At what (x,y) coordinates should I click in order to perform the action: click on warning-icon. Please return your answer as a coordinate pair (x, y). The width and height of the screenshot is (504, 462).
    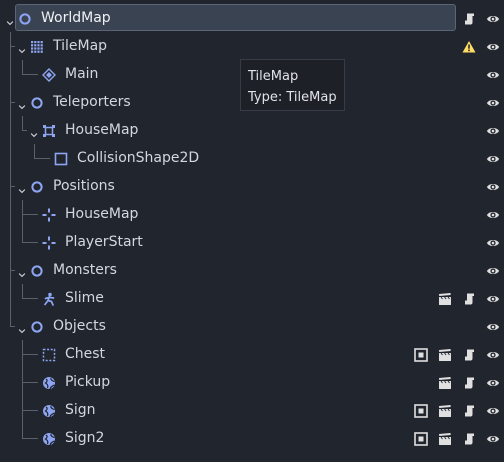
    Looking at the image, I should click on (469, 46).